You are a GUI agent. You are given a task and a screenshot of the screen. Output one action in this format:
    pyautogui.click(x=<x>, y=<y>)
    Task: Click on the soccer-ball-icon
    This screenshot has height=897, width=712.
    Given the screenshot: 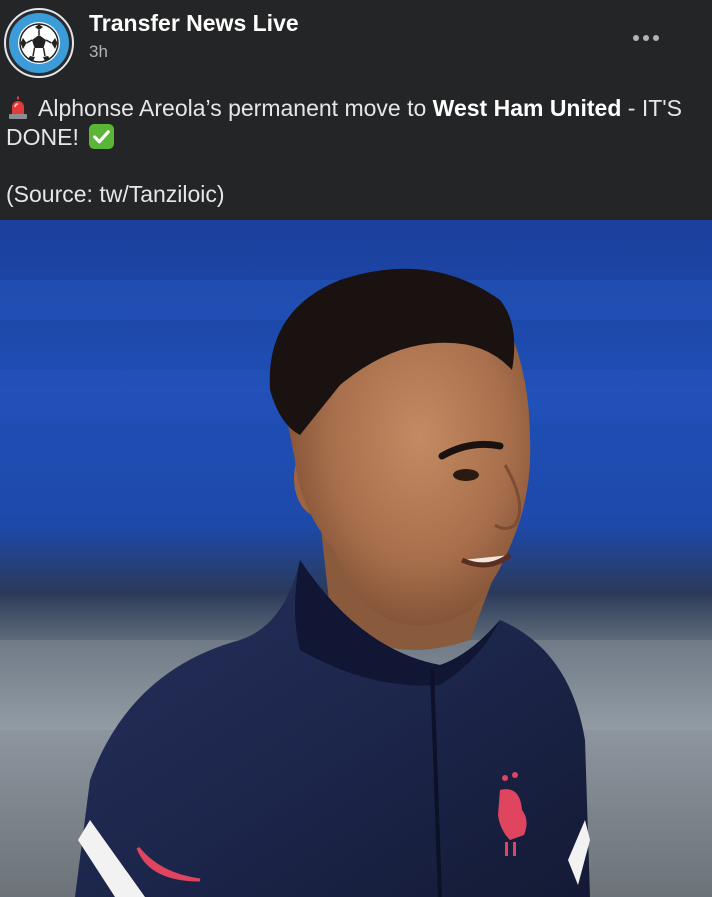 What is the action you would take?
    pyautogui.click(x=39, y=43)
    